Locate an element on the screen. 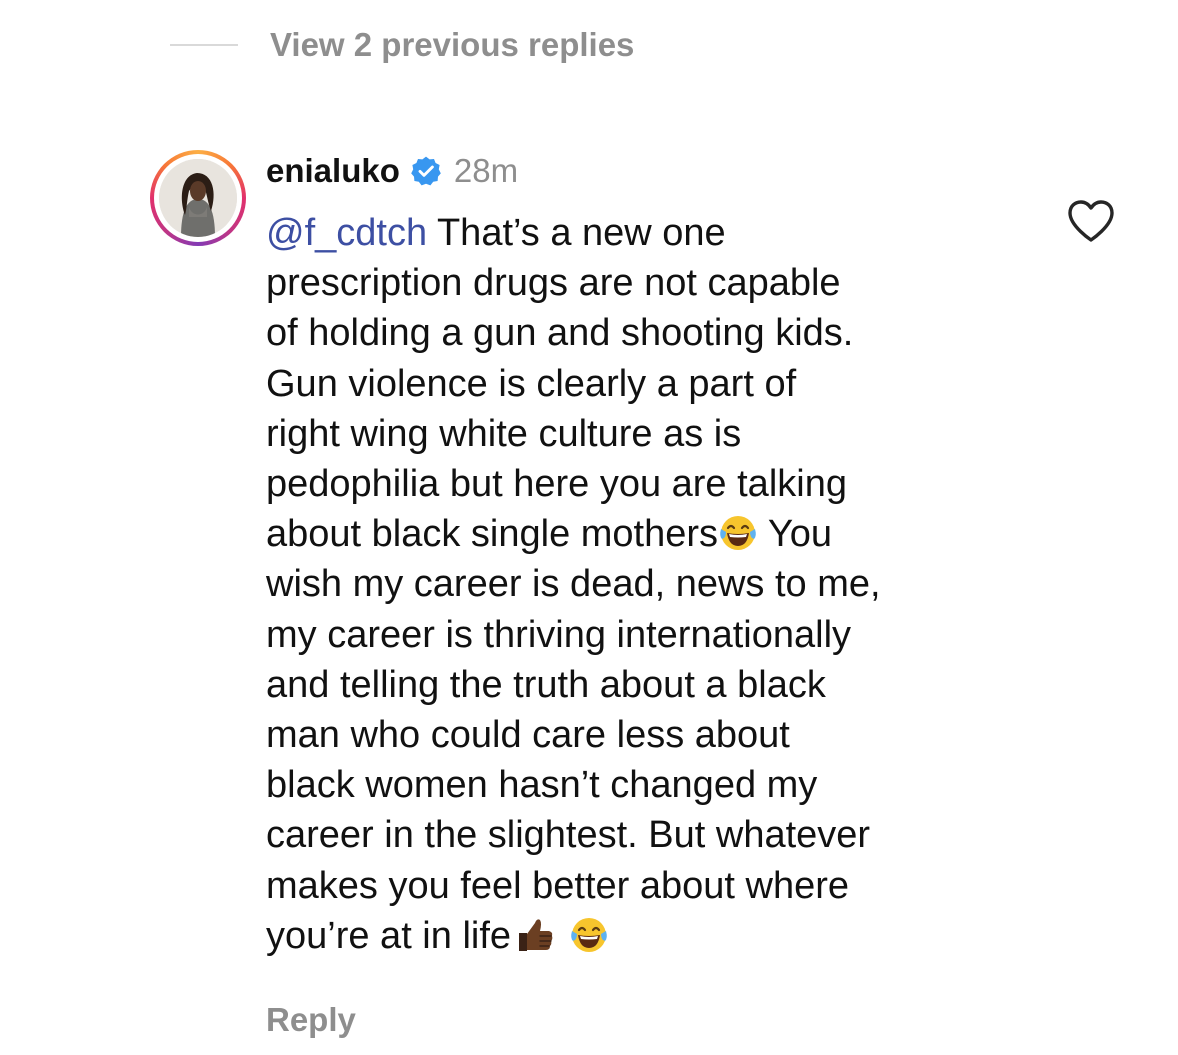 This screenshot has width=1178, height=1055. comment-line-text: you’re at in life is located at coordinates (389, 935).